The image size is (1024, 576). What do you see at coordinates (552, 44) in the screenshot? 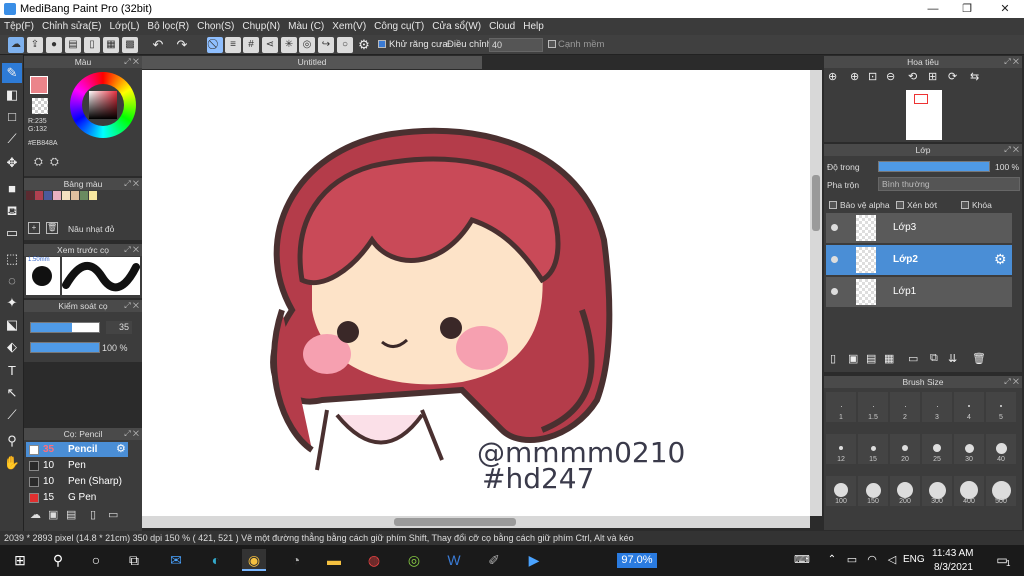
I see `smooth-edge-checkbox` at bounding box center [552, 44].